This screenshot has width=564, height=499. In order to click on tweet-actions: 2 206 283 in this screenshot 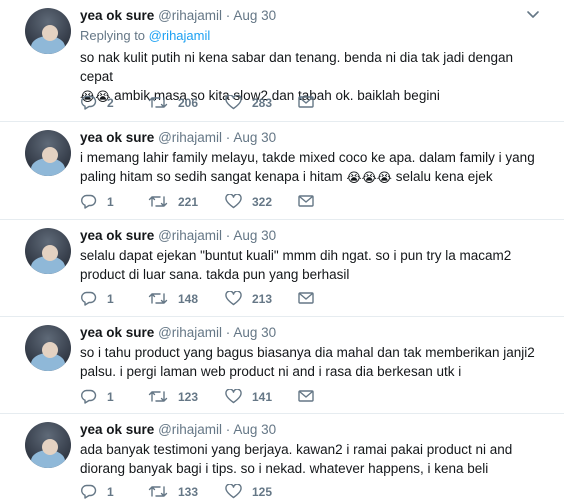, I will do `click(310, 104)`.